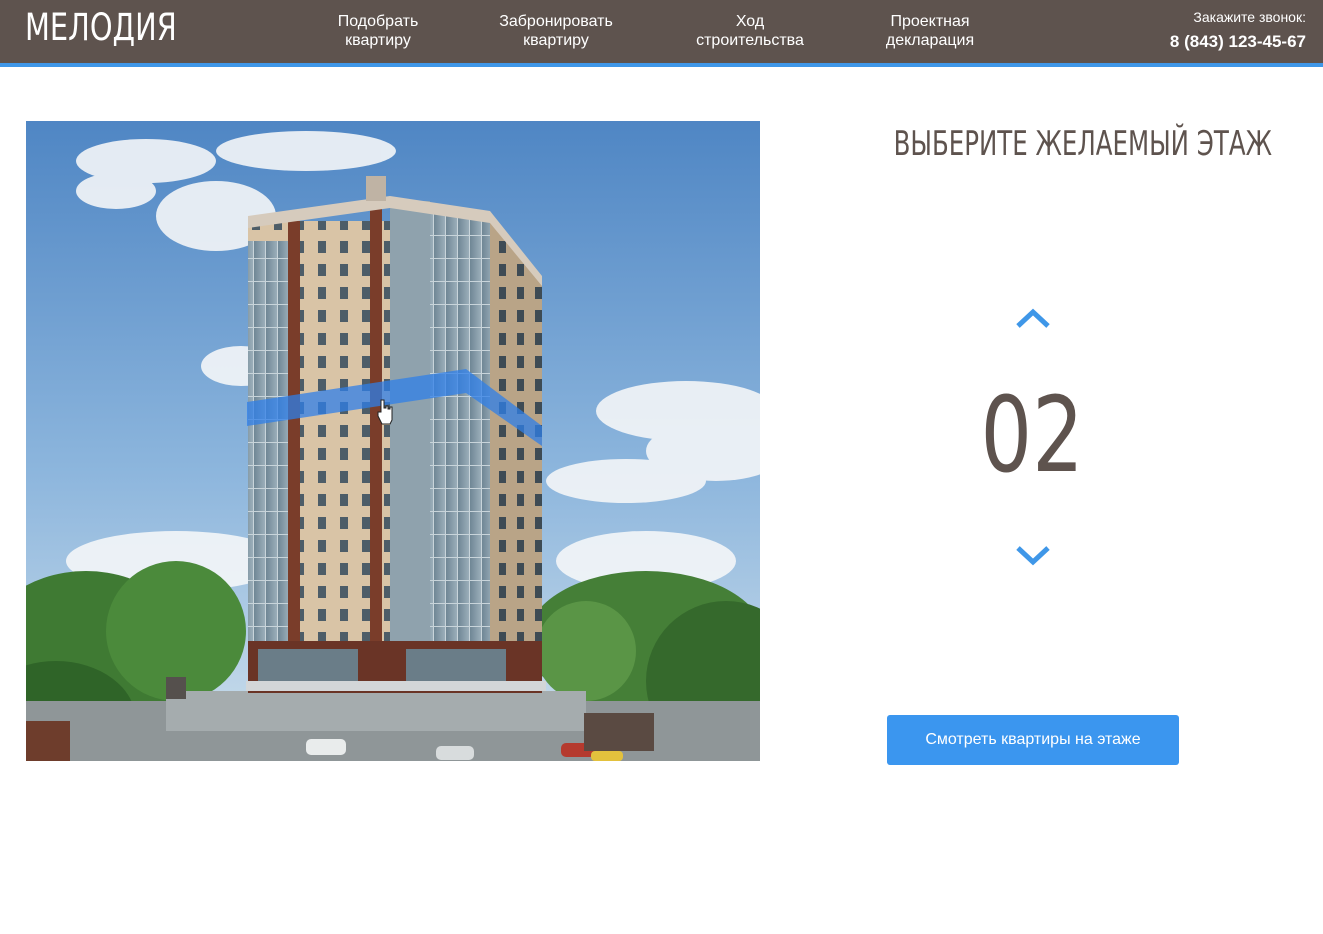 This screenshot has height=934, width=1323. What do you see at coordinates (101, 28) in the screenshot?
I see `site-logo: МЕЛОДИЯ` at bounding box center [101, 28].